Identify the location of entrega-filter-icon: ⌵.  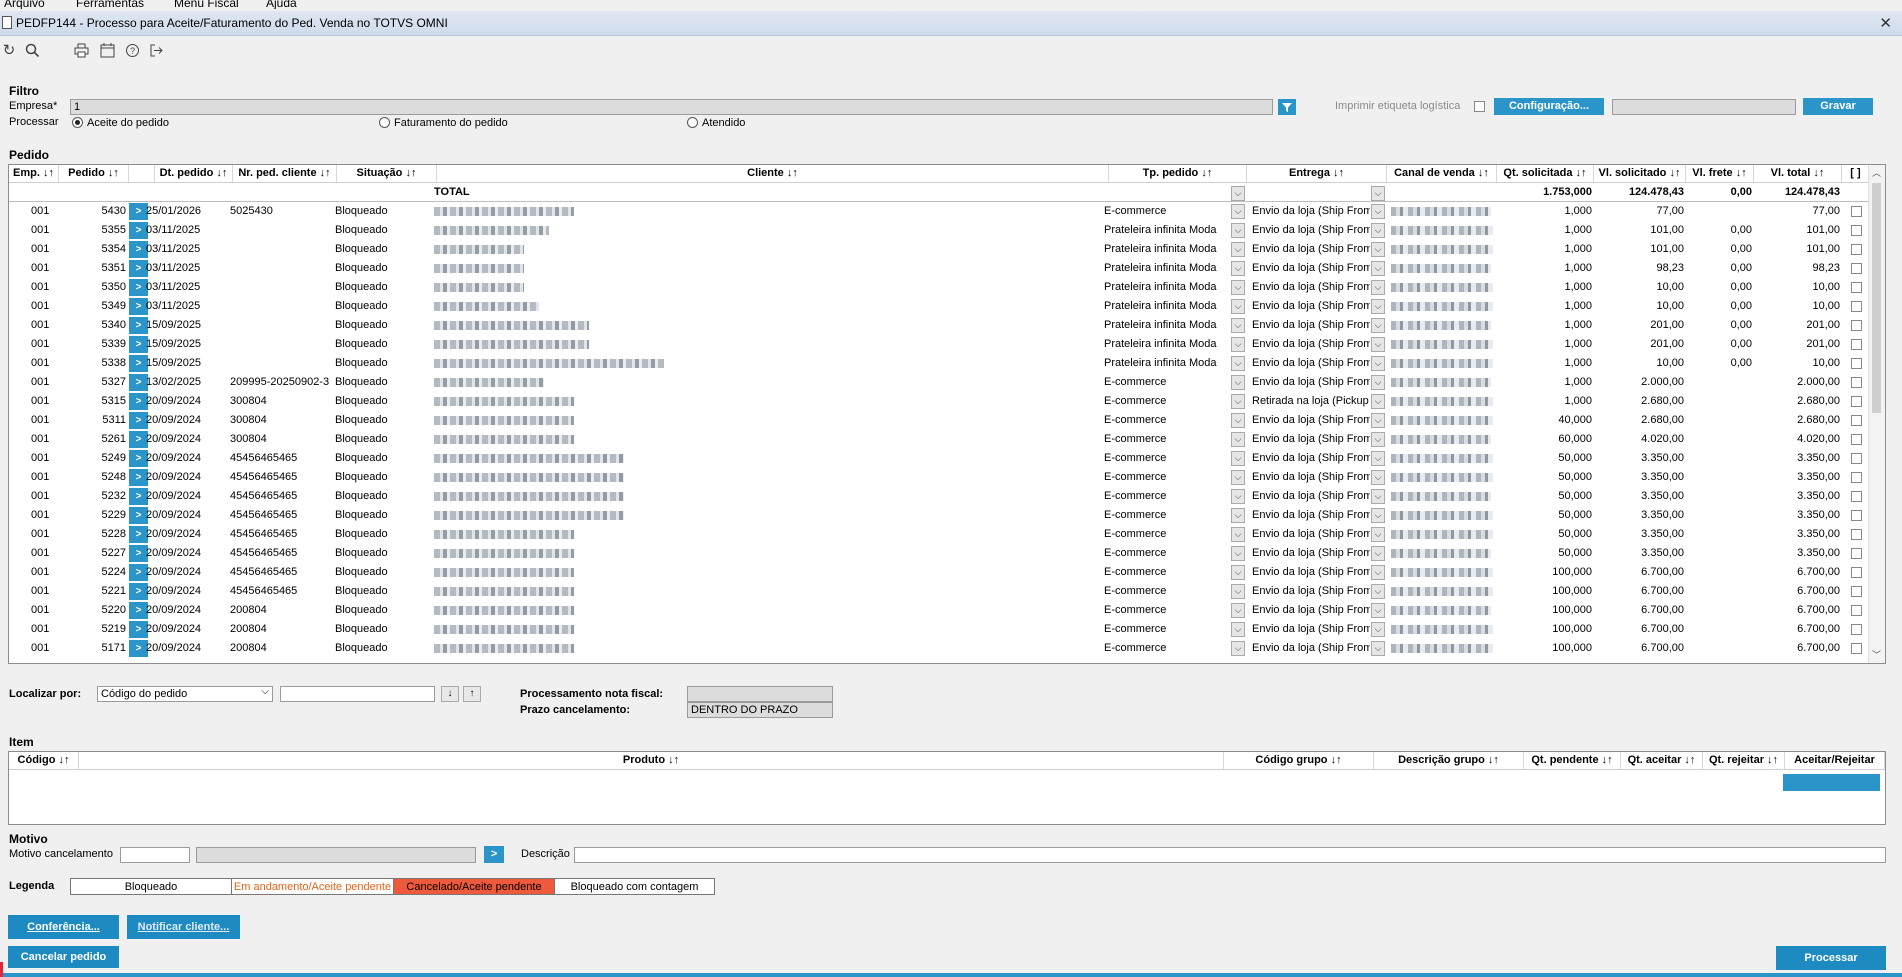
(1378, 193).